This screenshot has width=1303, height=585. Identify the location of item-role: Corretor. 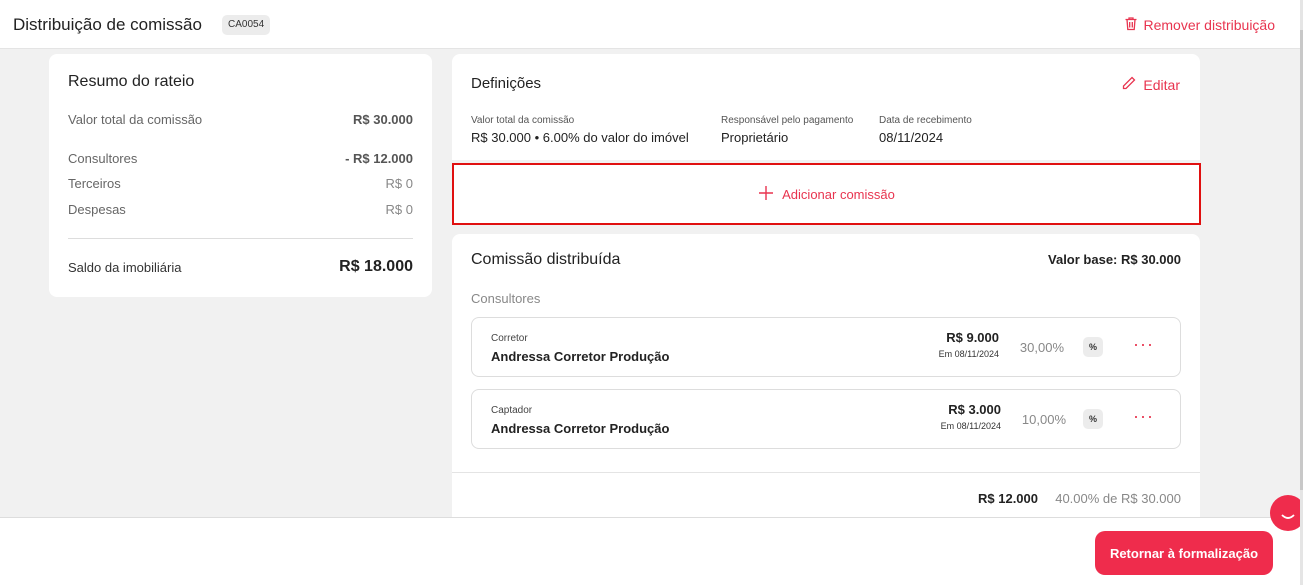
(509, 338).